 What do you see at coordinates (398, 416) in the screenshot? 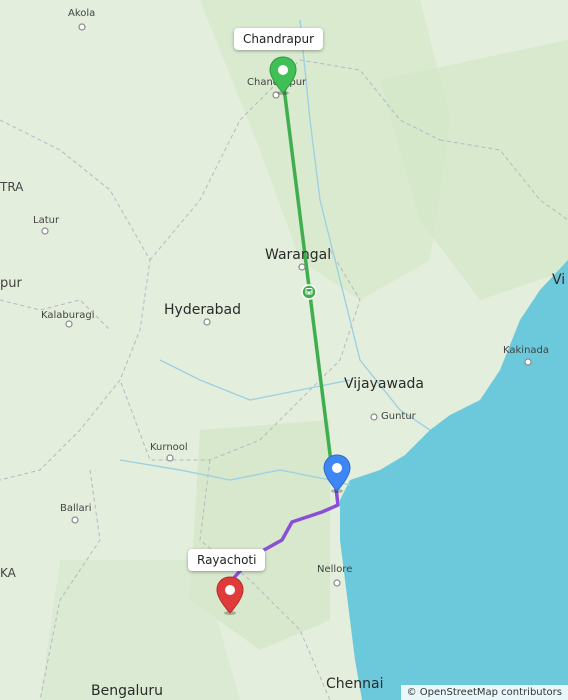
I see `label-guntur: Guntur` at bounding box center [398, 416].